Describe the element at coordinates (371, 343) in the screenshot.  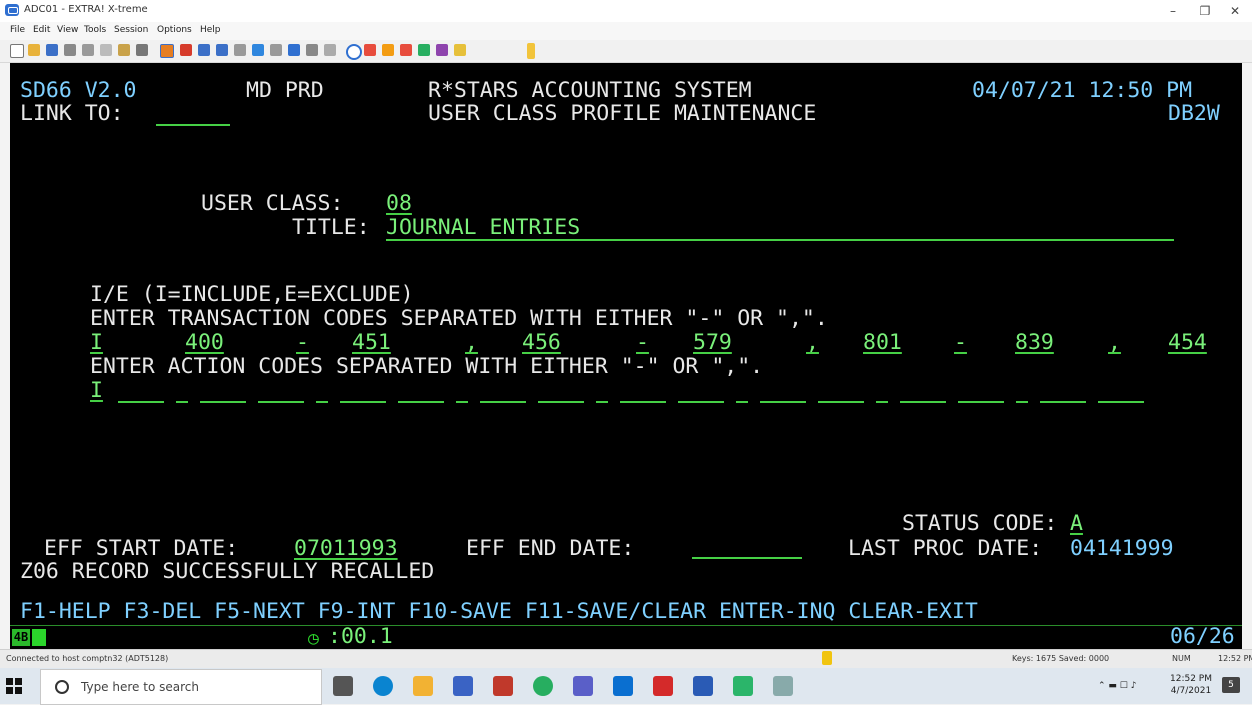
I see `trans-code-field: 451` at that location.